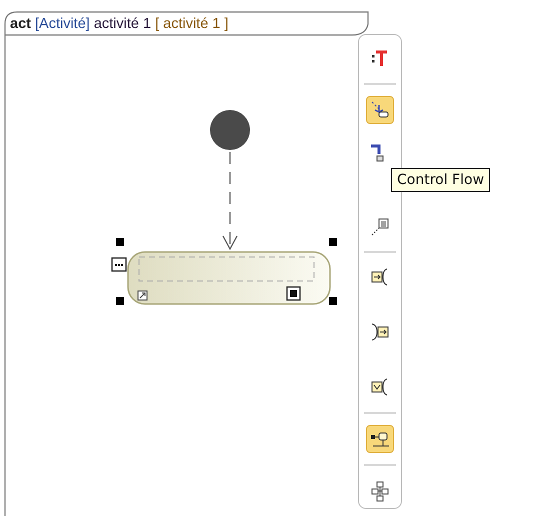 Image resolution: width=539 pixels, height=516 pixels. What do you see at coordinates (229, 278) in the screenshot?
I see `action-node` at bounding box center [229, 278].